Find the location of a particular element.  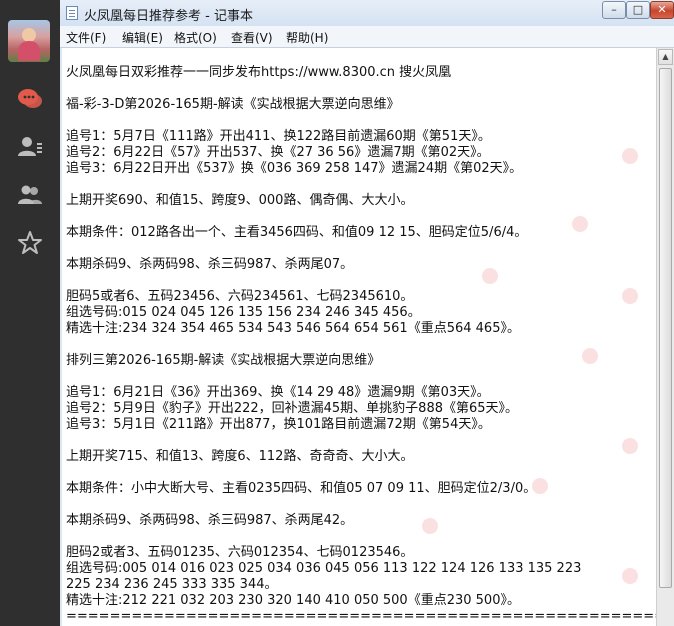

scroll-thumb is located at coordinates (665, 328).